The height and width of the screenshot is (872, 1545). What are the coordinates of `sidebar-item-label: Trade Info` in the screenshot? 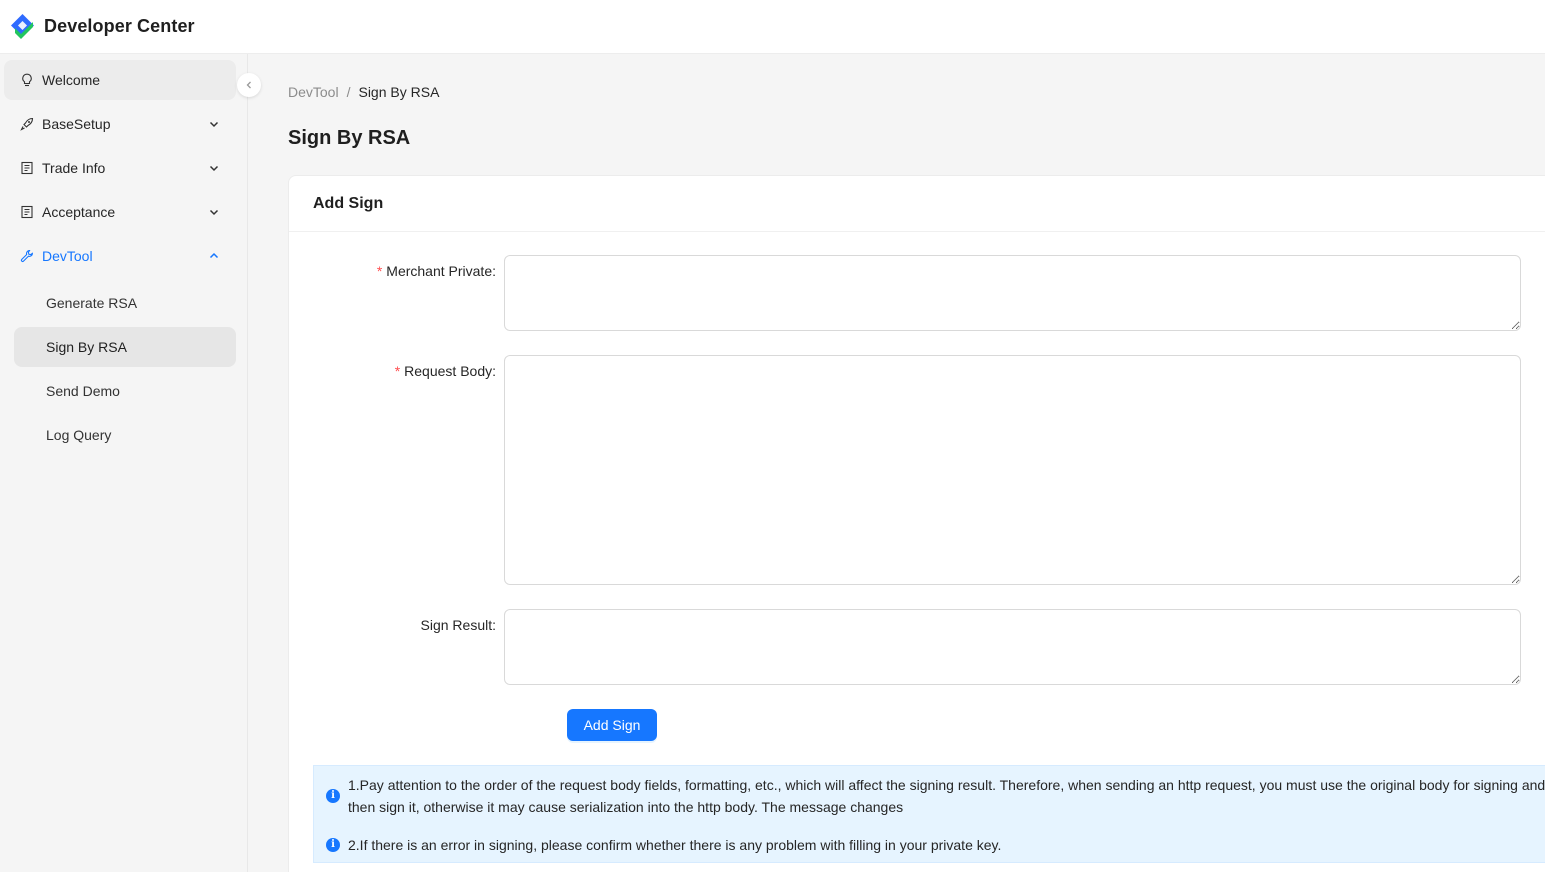 It's located at (74, 168).